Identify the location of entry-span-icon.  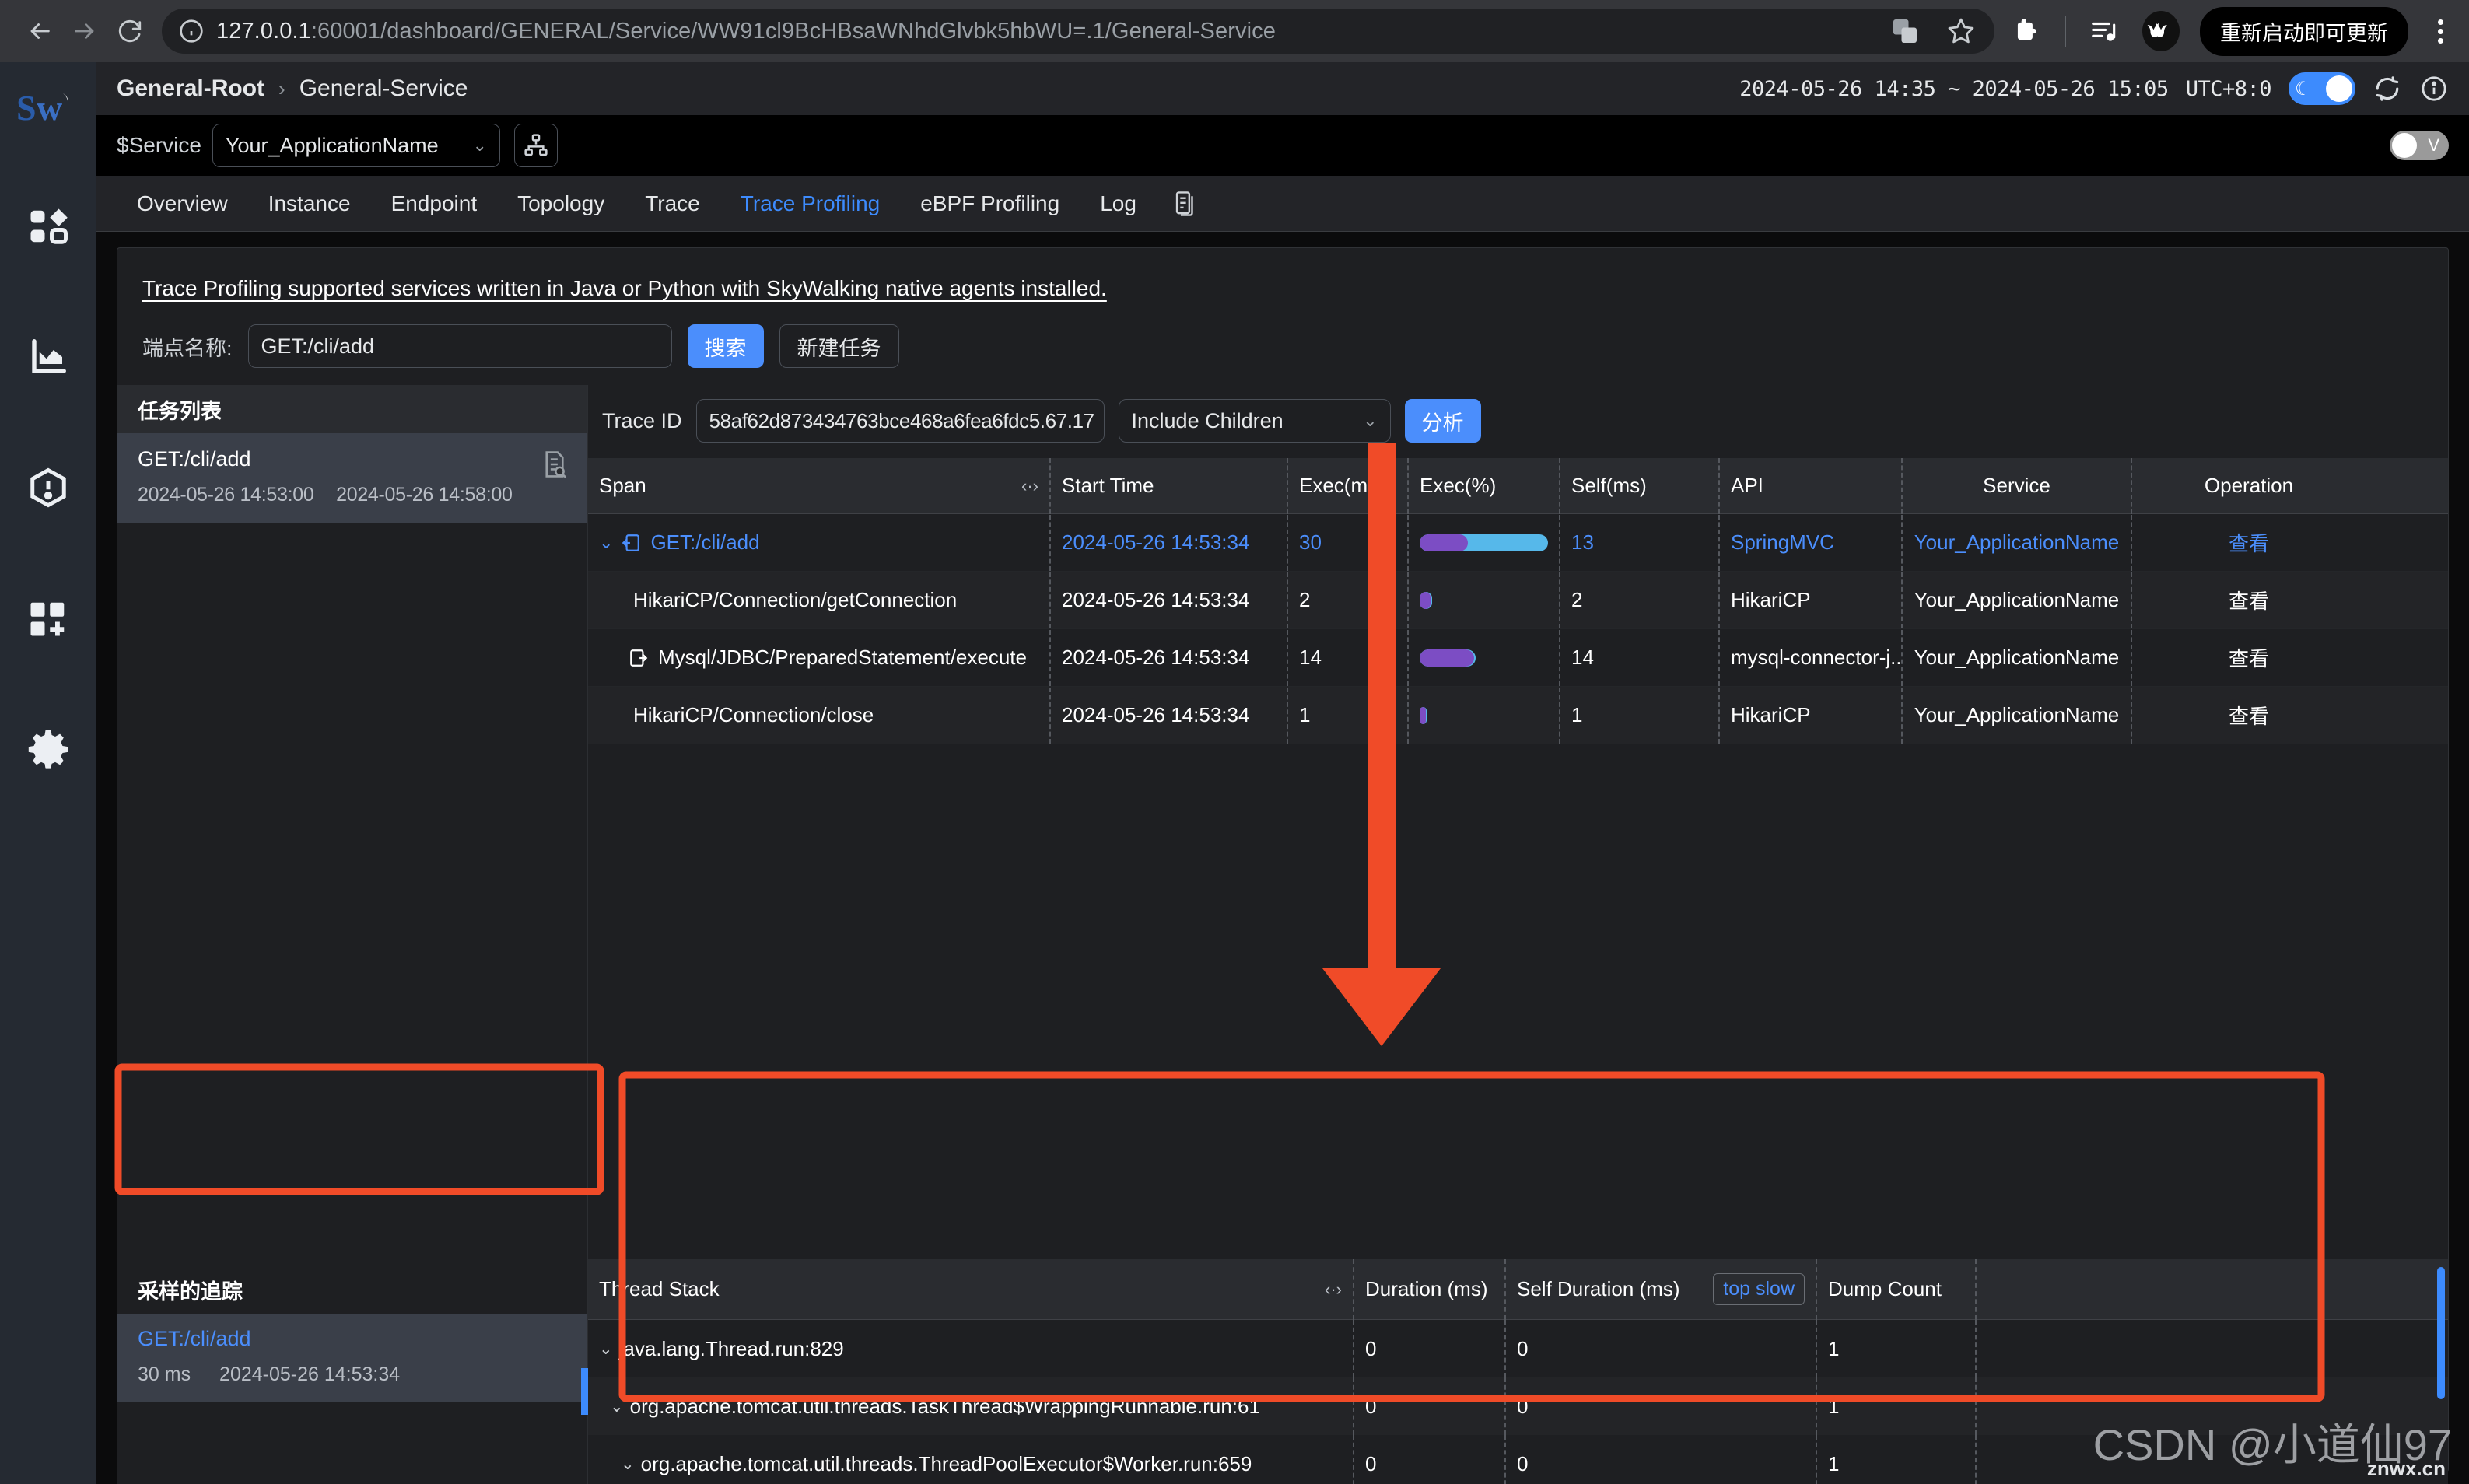
(631, 543).